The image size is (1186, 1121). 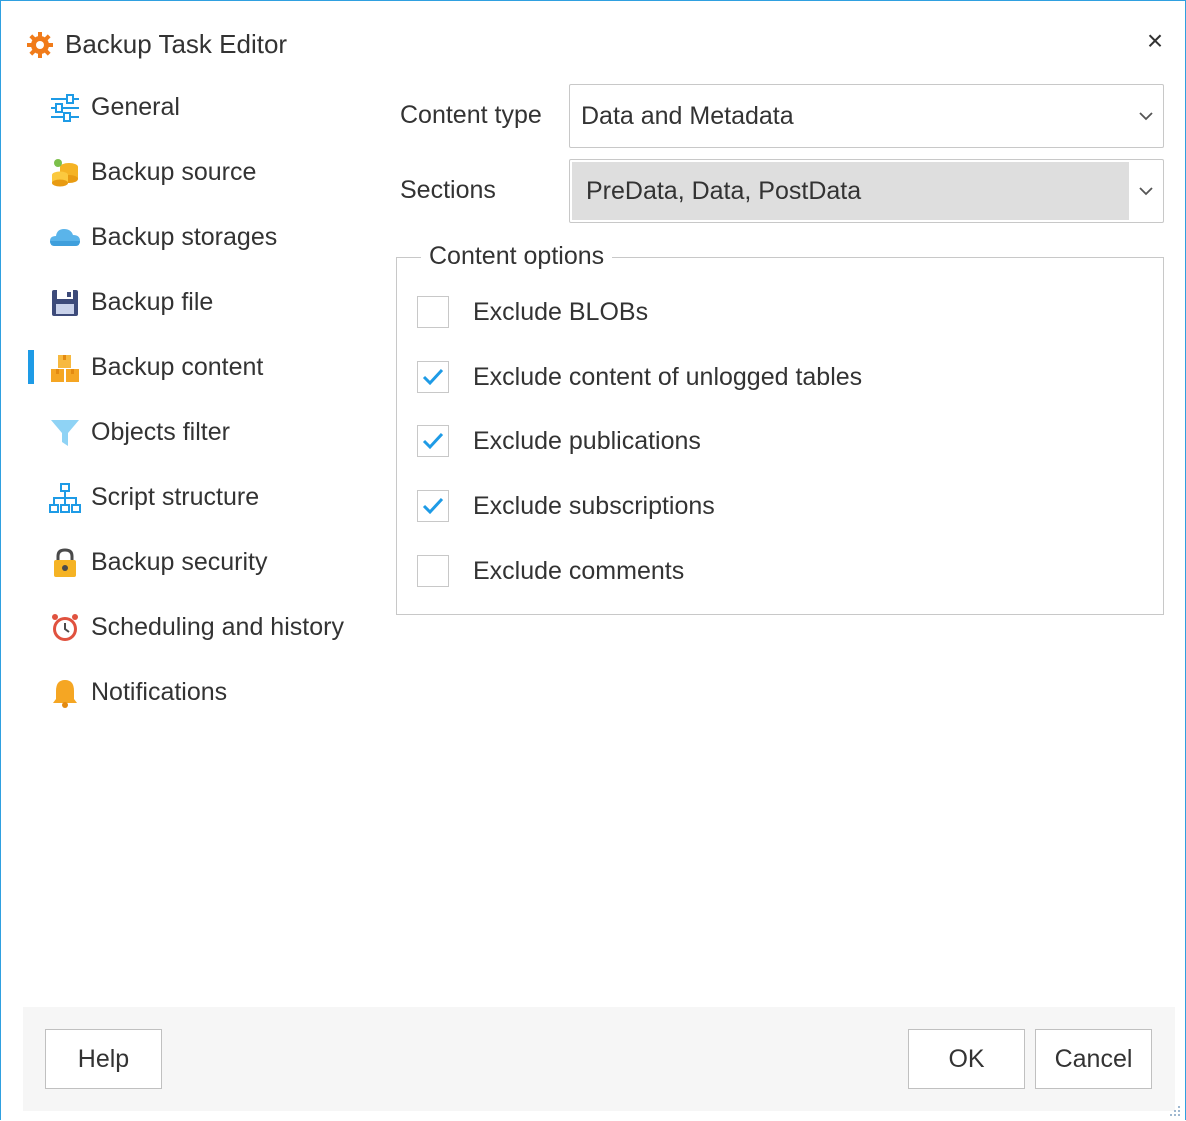 I want to click on floppy-disk-icon, so click(x=65, y=303).